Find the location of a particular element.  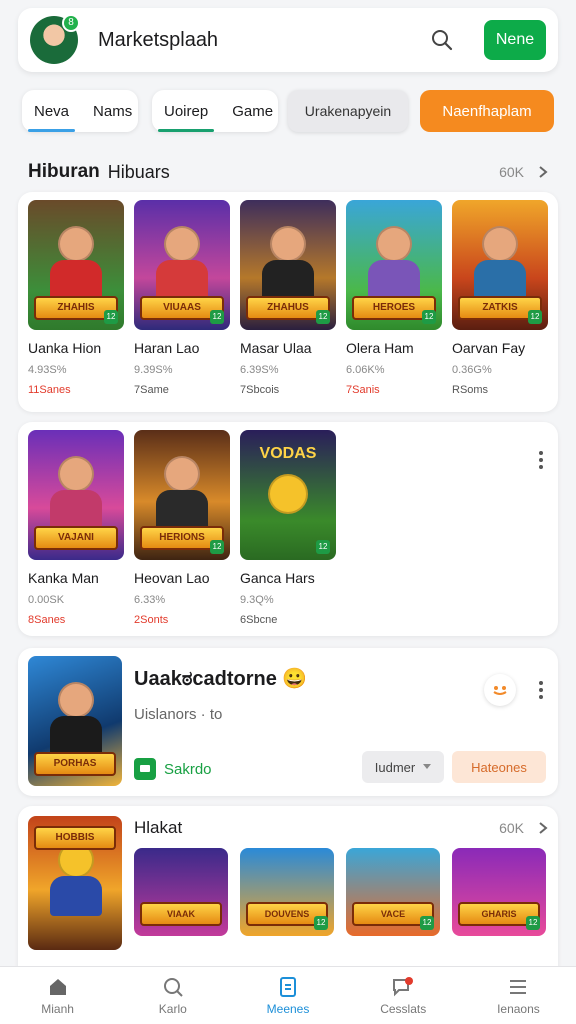

chevron-right-icon is located at coordinates (543, 828).